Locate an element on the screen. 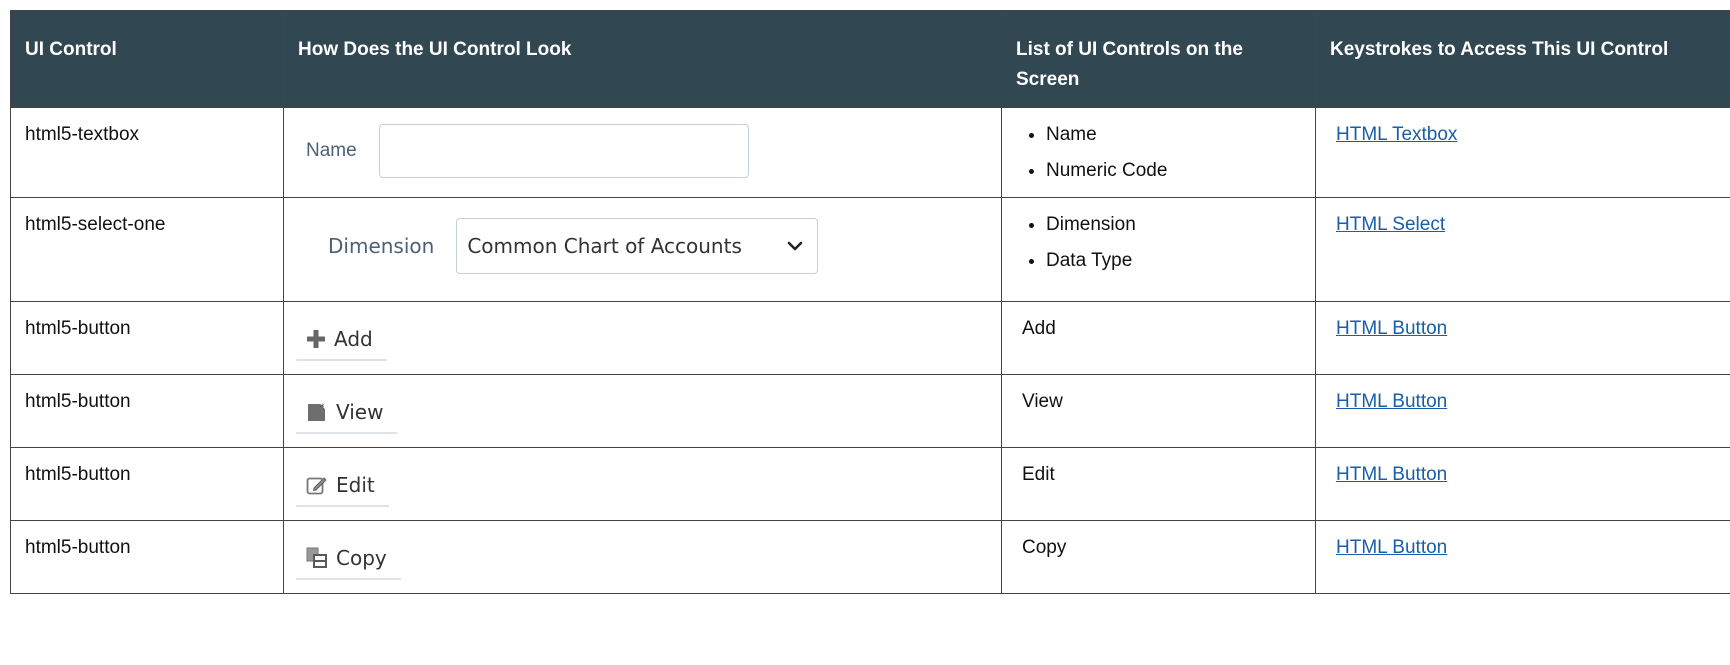  name-input is located at coordinates (563, 151).